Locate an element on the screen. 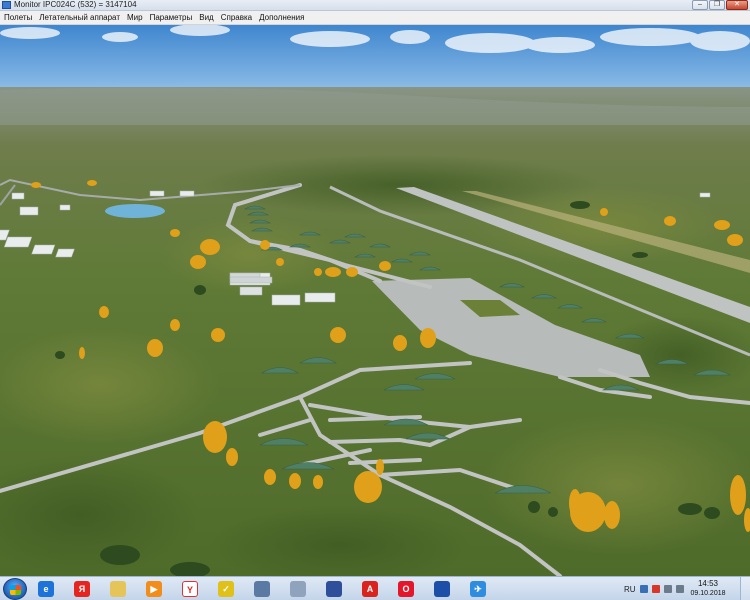 The width and height of the screenshot is (750, 600). flight-simulator-icon: ✈ is located at coordinates (478, 589).